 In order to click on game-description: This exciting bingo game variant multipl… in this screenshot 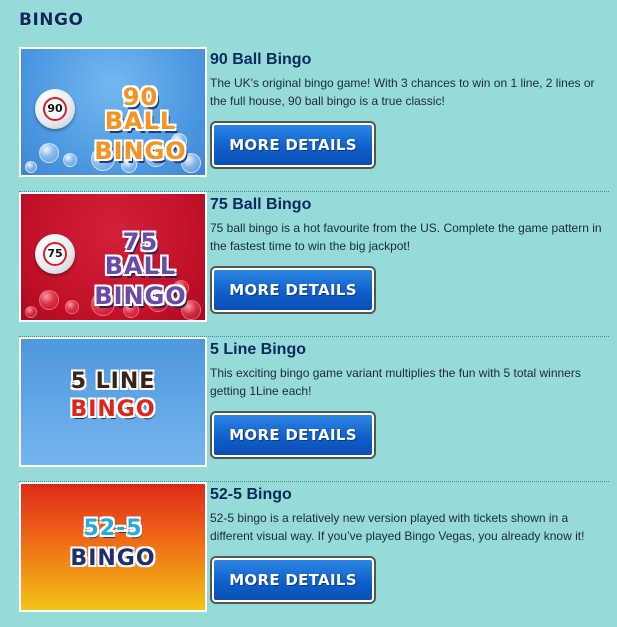, I will do `click(395, 382)`.